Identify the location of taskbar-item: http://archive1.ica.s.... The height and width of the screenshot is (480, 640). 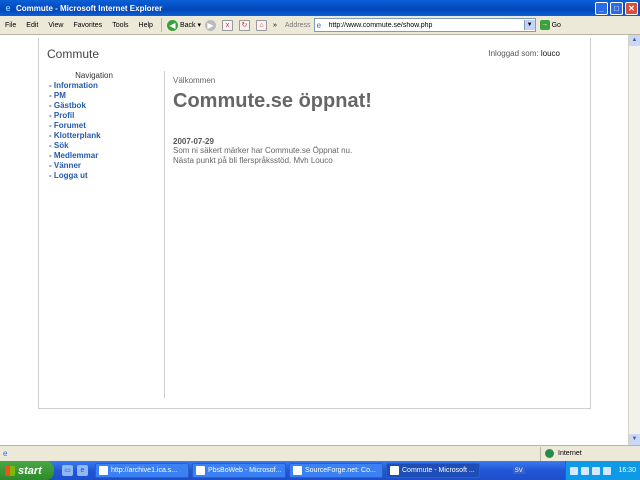
(142, 470).